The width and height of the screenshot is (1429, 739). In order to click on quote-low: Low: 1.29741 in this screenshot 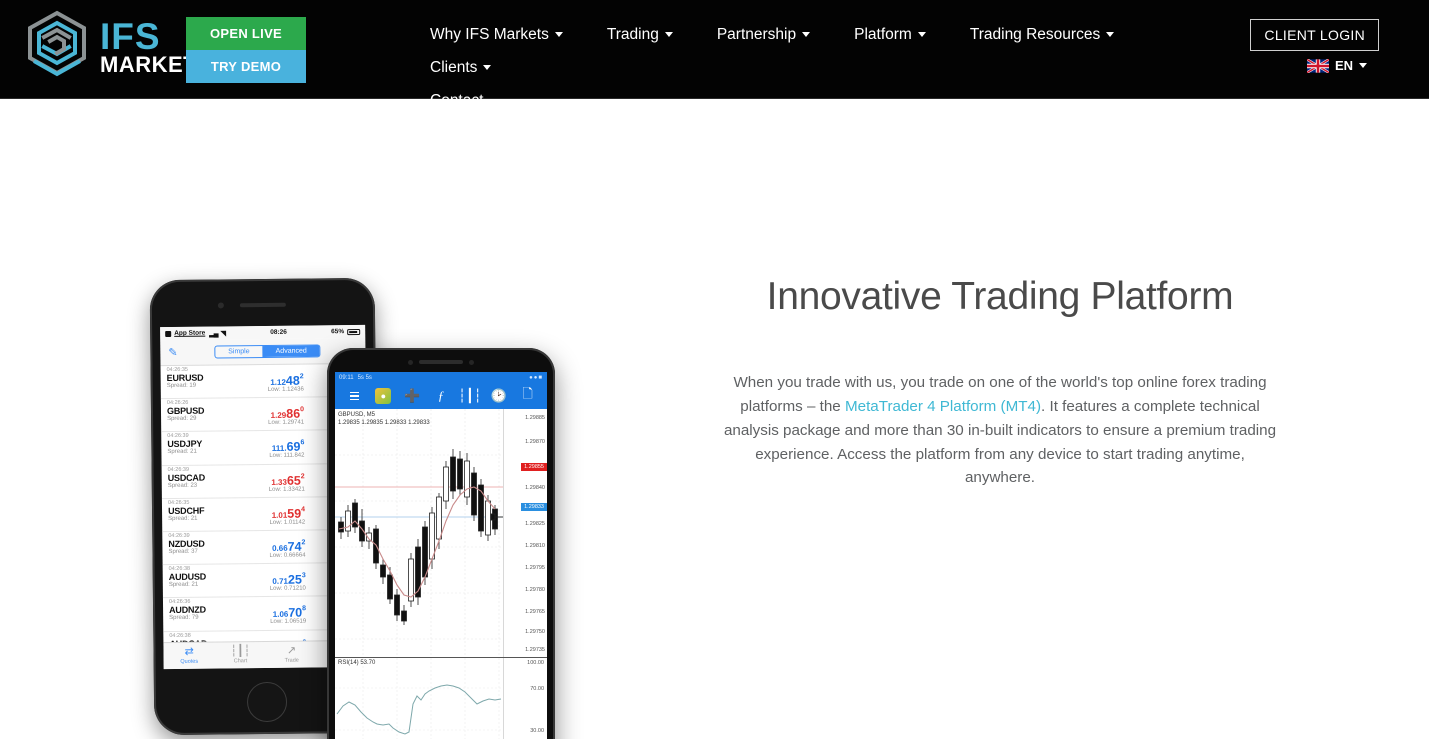, I will do `click(286, 423)`.